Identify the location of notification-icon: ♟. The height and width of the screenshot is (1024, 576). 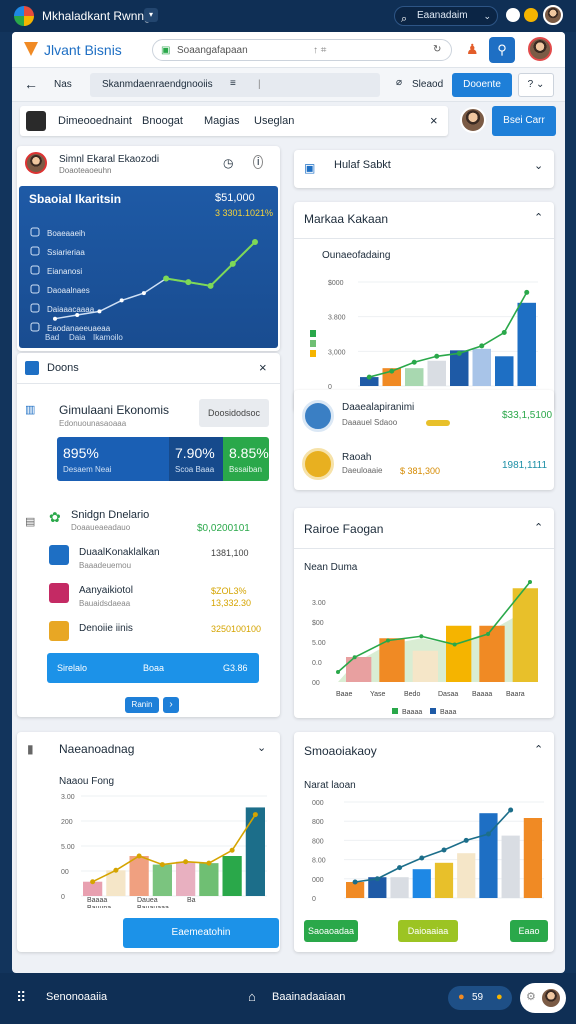
(472, 49).